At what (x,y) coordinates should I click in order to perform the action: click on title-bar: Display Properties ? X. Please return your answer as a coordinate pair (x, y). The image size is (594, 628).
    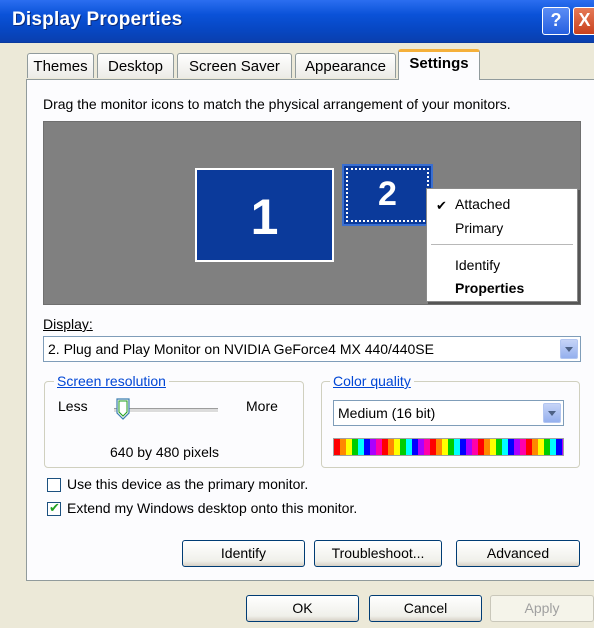
    Looking at the image, I should click on (297, 21).